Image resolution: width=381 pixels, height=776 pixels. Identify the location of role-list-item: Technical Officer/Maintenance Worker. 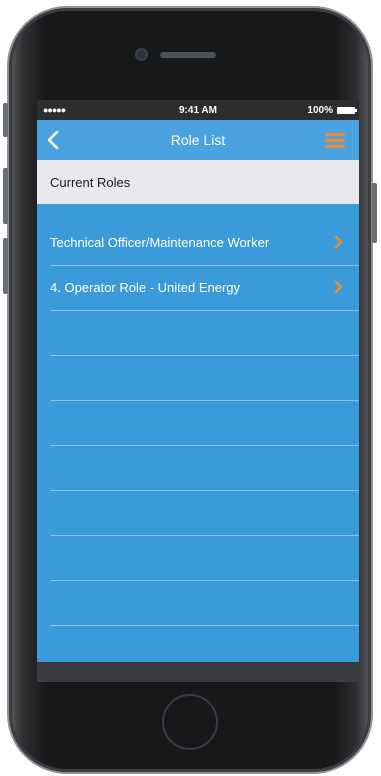
(204, 243).